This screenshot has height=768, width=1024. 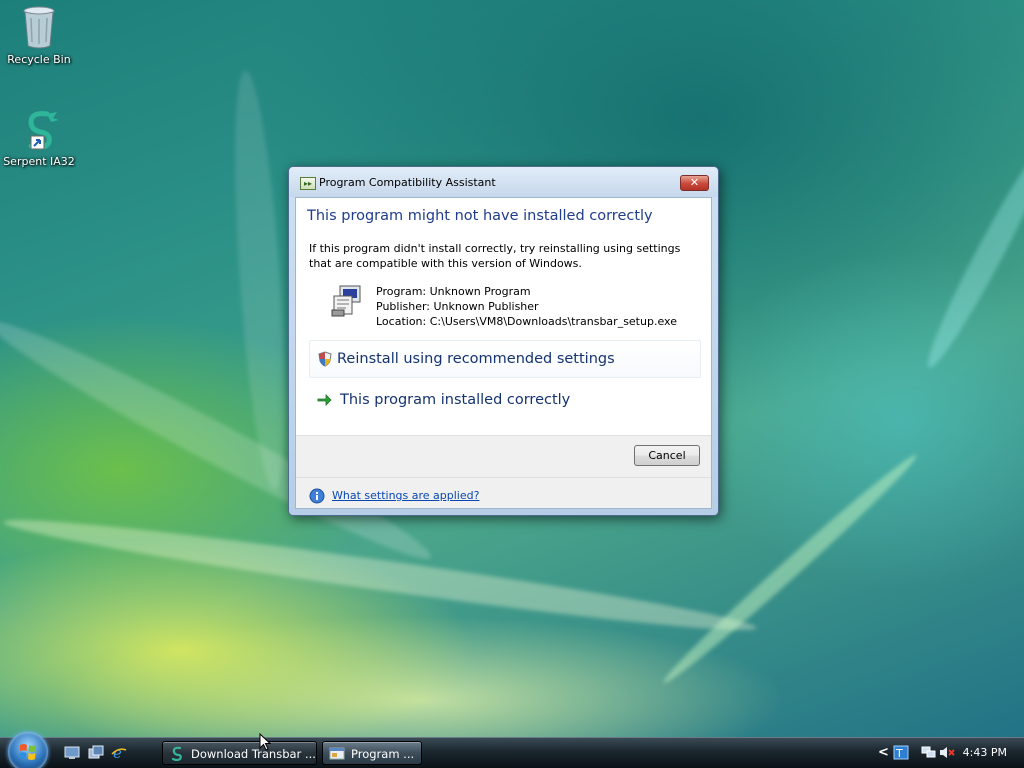 I want to click on button-area: Cancel, so click(x=503, y=456).